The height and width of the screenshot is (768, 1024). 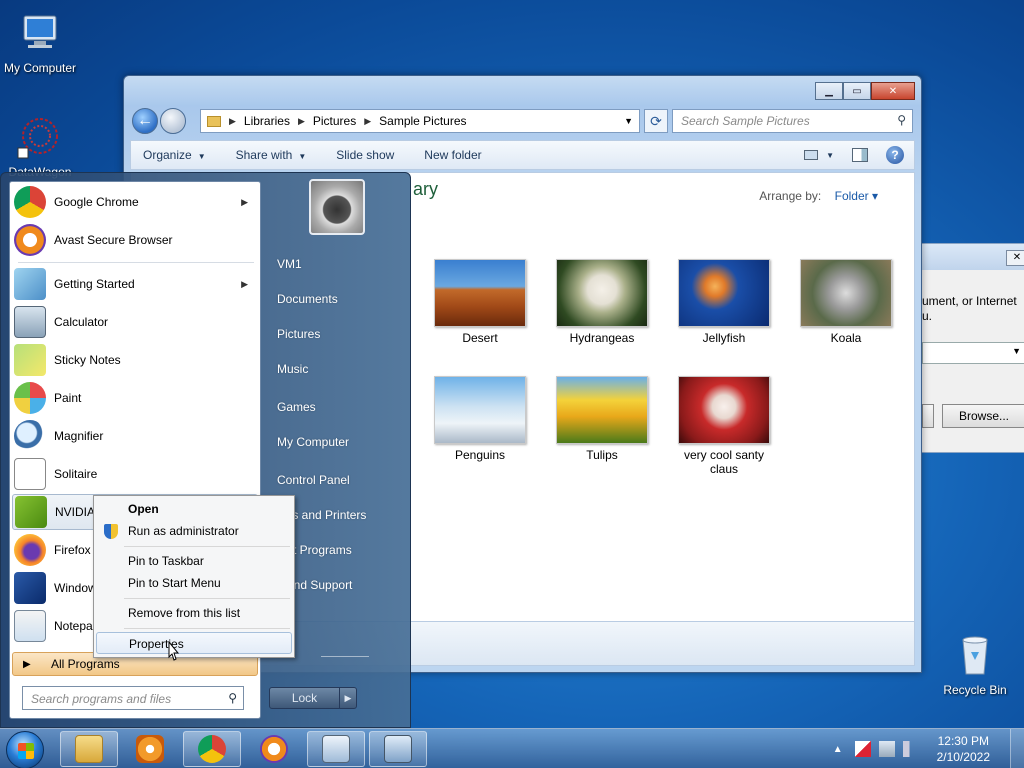 I want to click on picture-very-cool-santy-claus: very cool santy claus, so click(x=724, y=426).